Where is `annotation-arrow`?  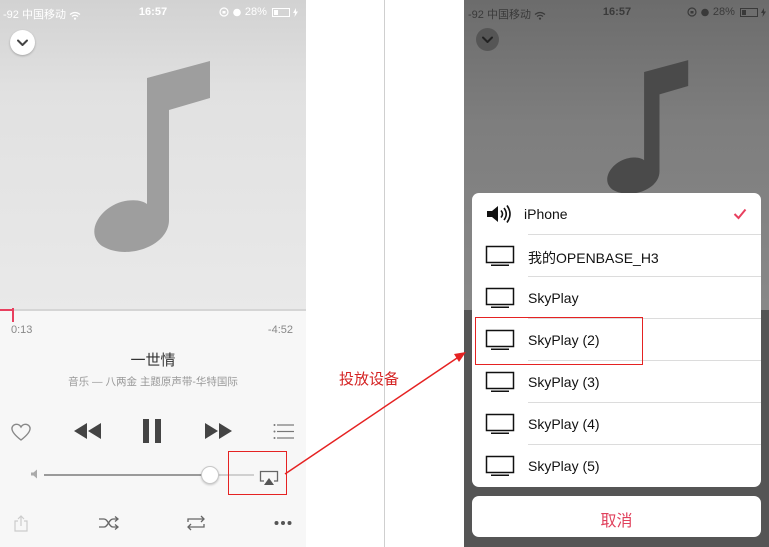 annotation-arrow is located at coordinates (375, 413).